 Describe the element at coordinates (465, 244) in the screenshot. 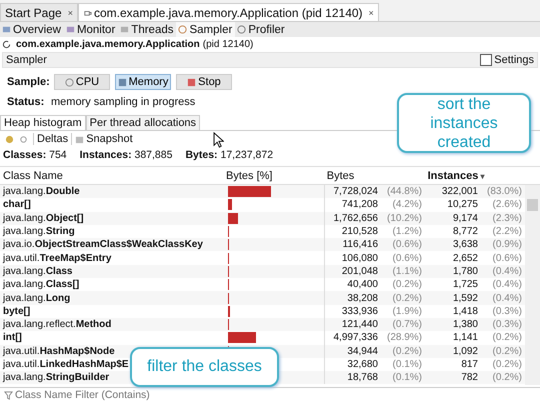

I see `table-cell: 3,638` at that location.